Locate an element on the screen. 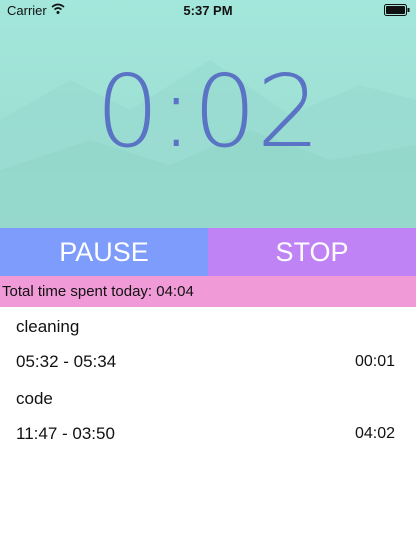 This screenshot has height=533, width=416. status-bar: Carrier 5:37 PM is located at coordinates (208, 10).